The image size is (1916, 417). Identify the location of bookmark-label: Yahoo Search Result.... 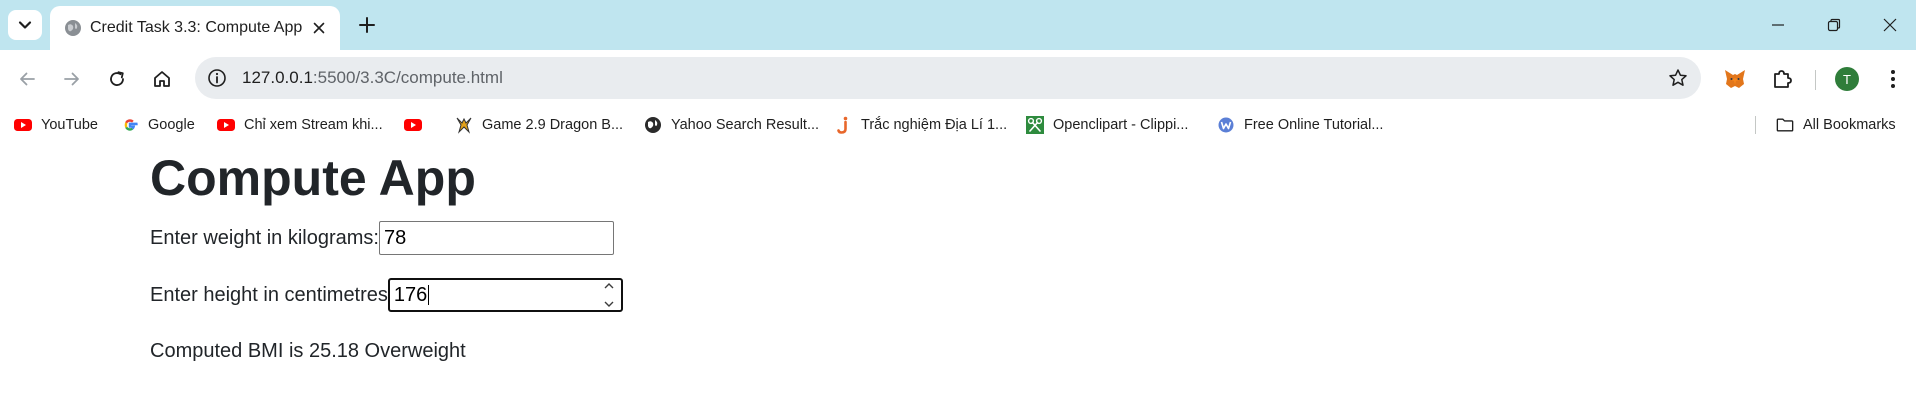
(745, 125).